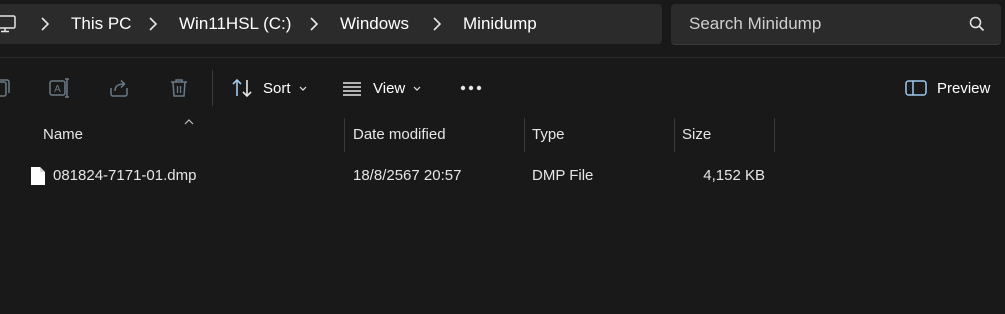  I want to click on file-name: 081824-7171-01.dmp, so click(124, 176).